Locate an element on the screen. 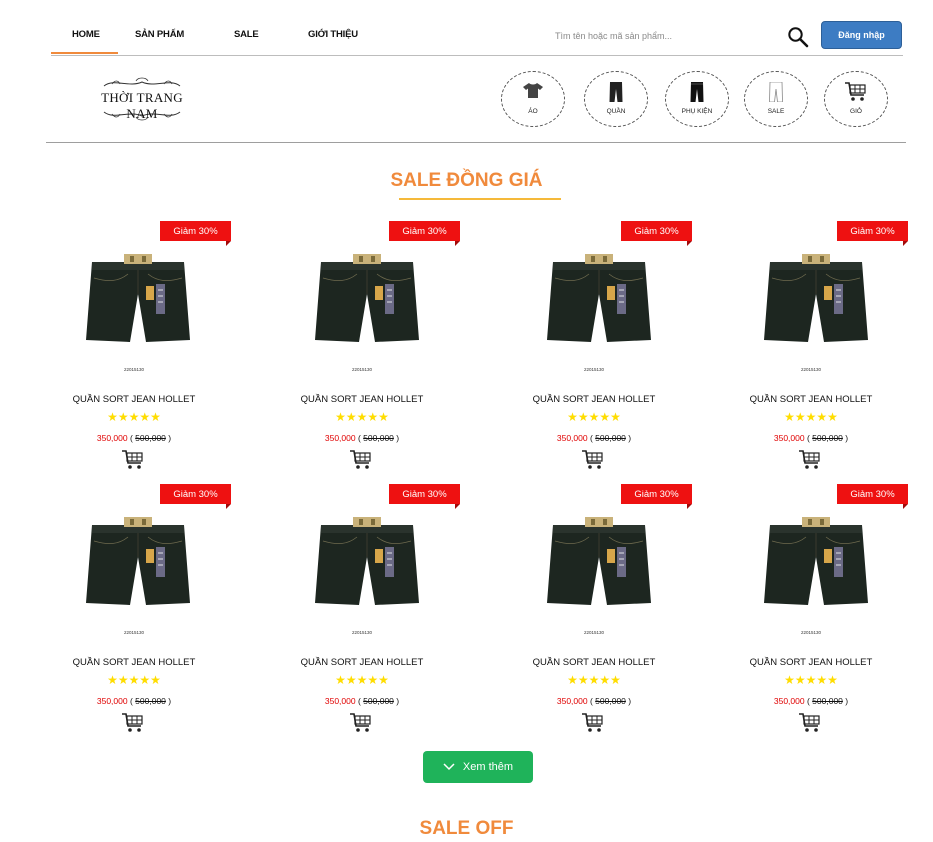 The image size is (933, 842). category-label: SALE is located at coordinates (776, 111).